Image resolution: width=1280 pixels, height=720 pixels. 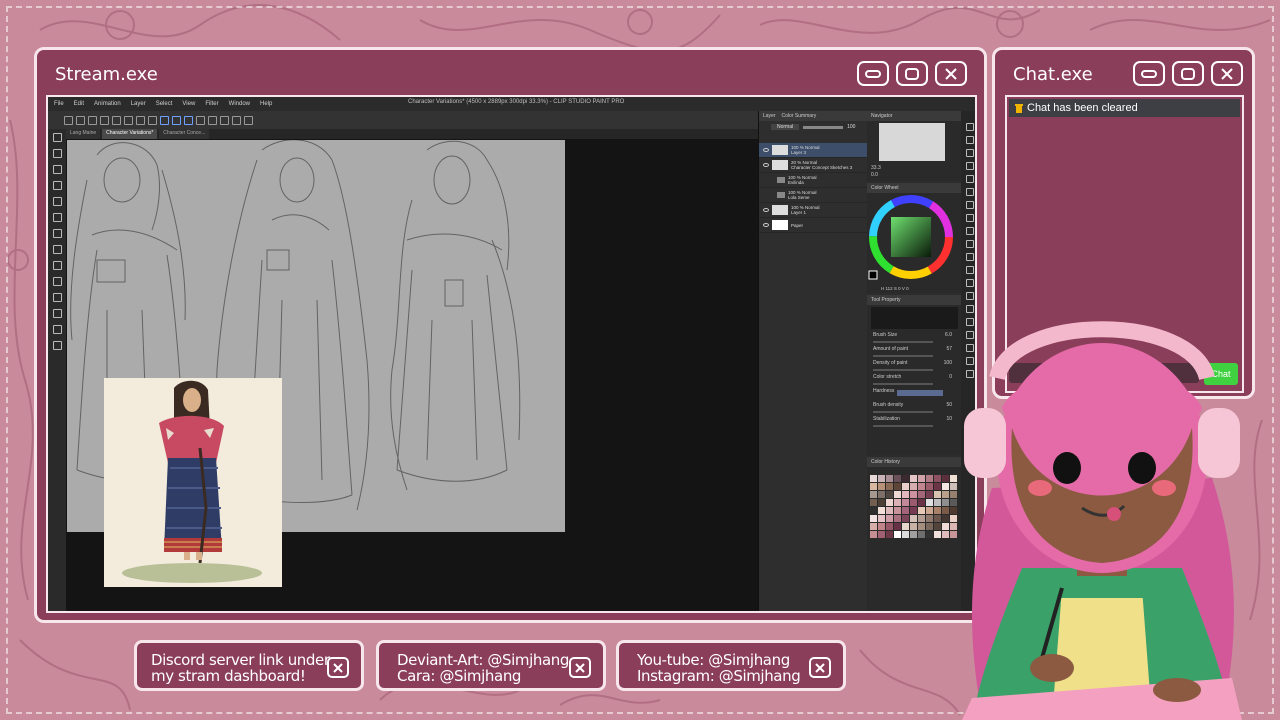 What do you see at coordinates (766, 165) in the screenshot?
I see `eye-icon` at bounding box center [766, 165].